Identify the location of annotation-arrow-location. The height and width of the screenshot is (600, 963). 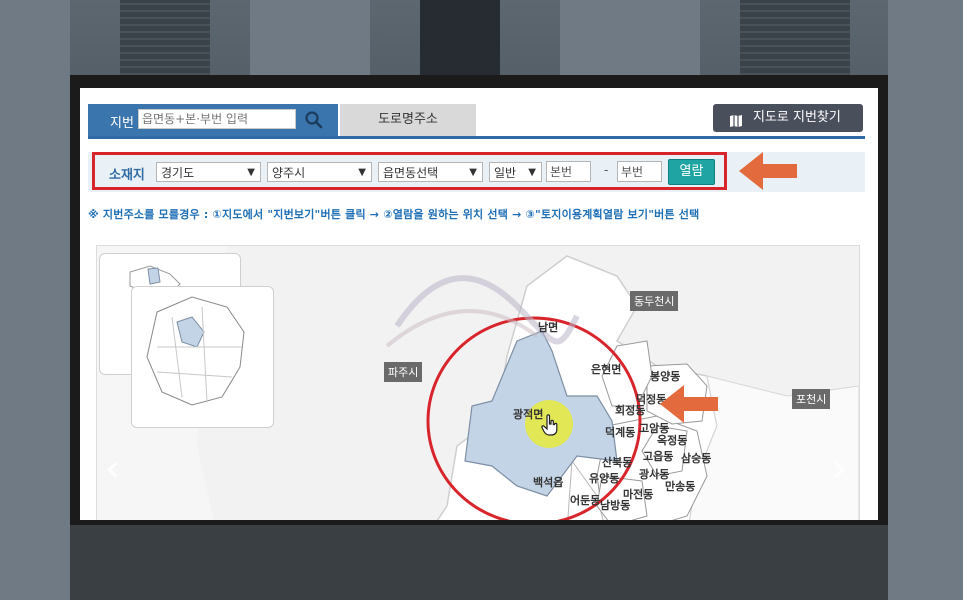
(768, 171).